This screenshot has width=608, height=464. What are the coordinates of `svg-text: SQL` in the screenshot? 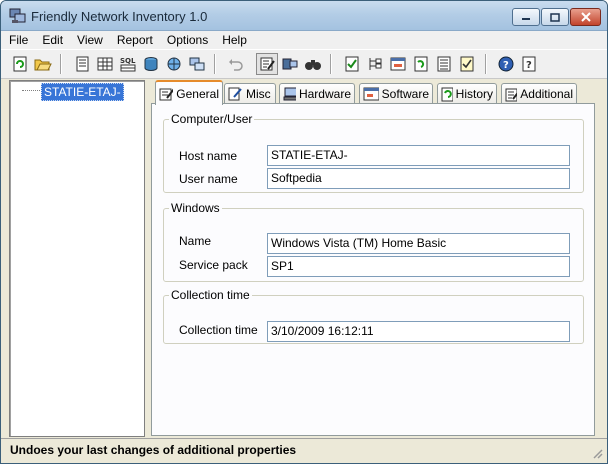 It's located at (128, 61).